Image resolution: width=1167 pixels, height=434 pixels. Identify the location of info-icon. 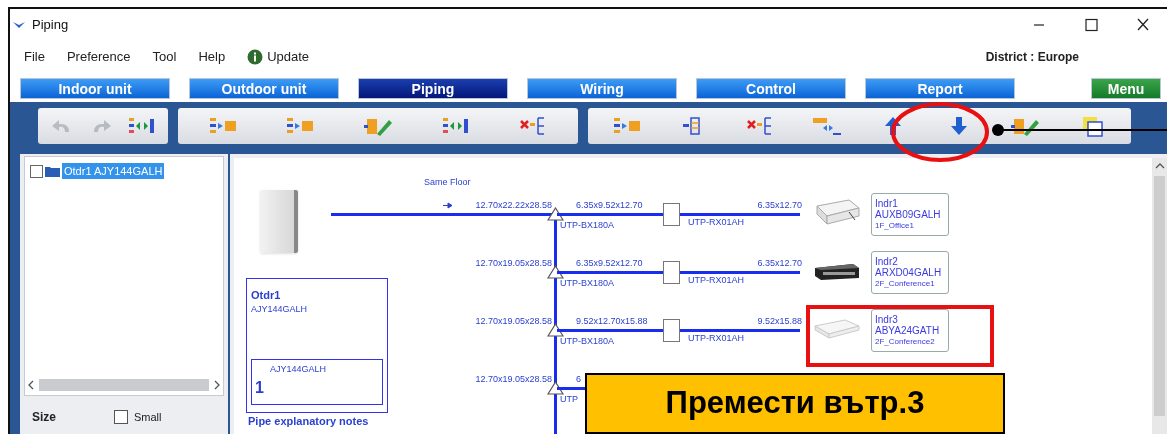
(255, 57).